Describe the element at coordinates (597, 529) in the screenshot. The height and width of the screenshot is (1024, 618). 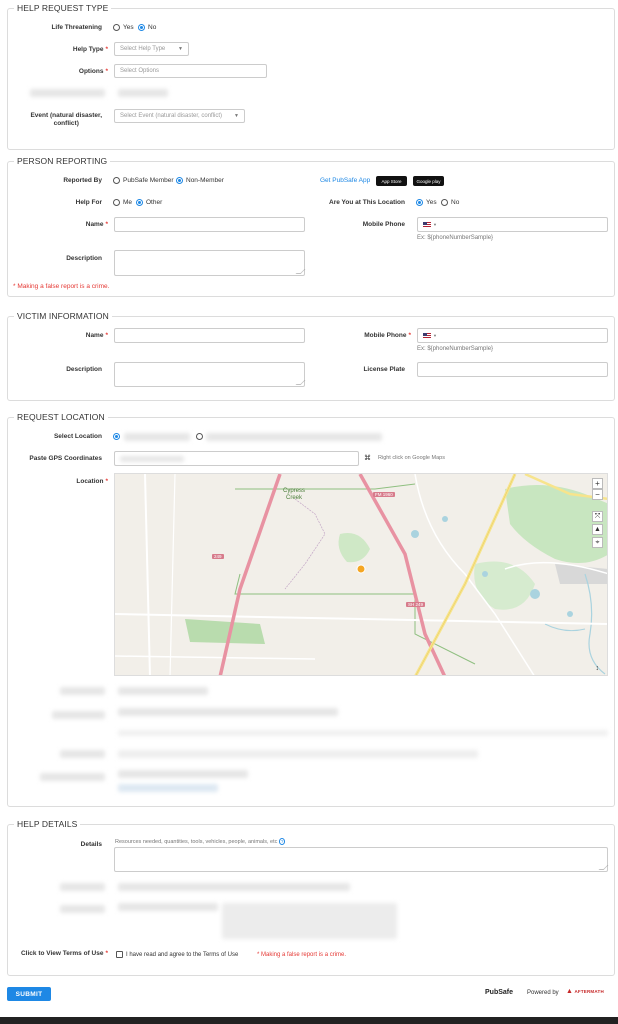
I see `compass-icon: ▲` at that location.